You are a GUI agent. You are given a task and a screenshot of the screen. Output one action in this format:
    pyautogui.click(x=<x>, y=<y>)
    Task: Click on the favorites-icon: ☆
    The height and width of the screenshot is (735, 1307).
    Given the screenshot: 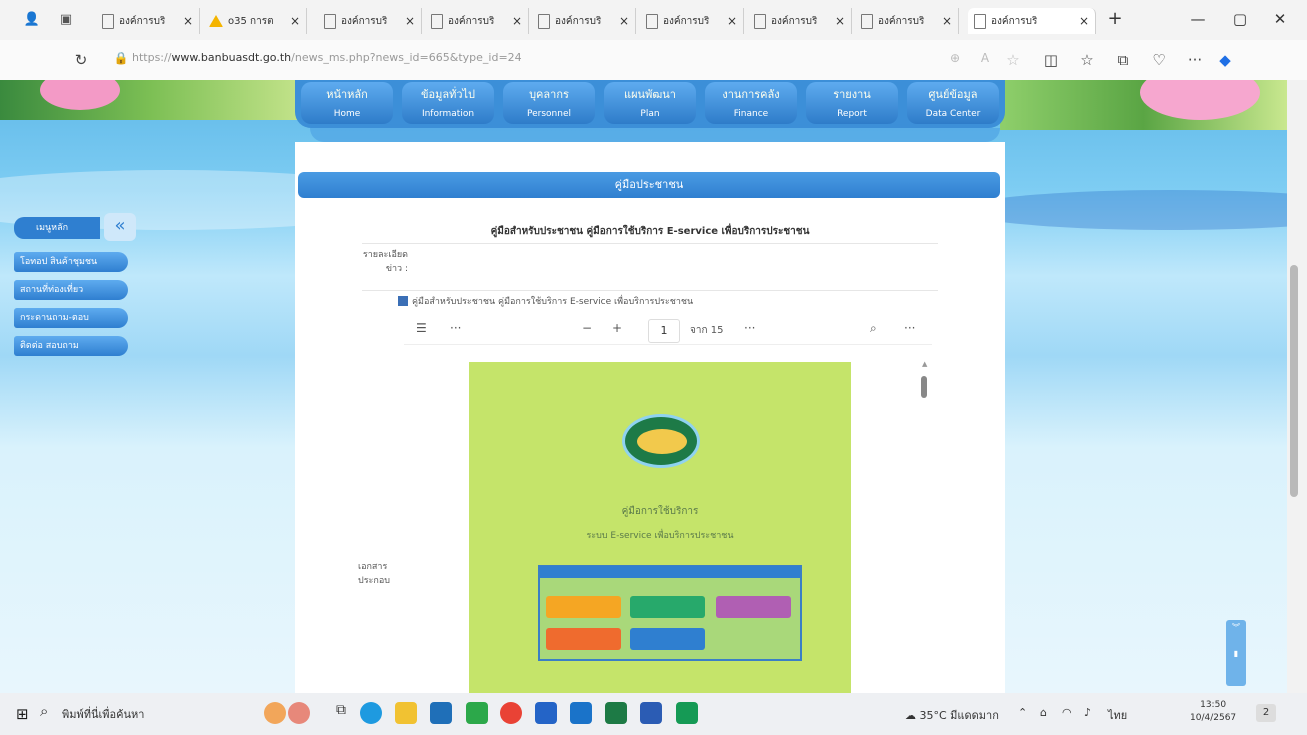 What is the action you would take?
    pyautogui.click(x=1087, y=60)
    